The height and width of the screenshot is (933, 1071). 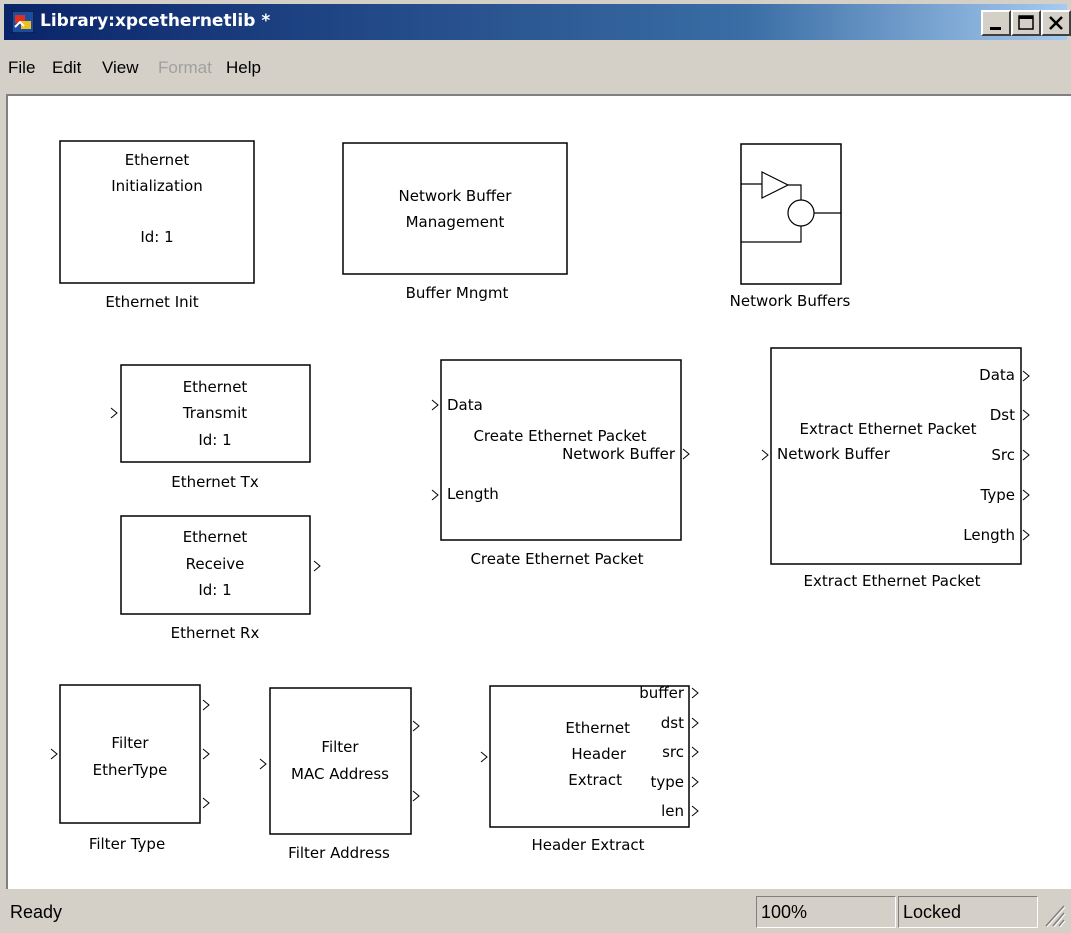 What do you see at coordinates (598, 754) in the screenshot?
I see `block-label: Header` at bounding box center [598, 754].